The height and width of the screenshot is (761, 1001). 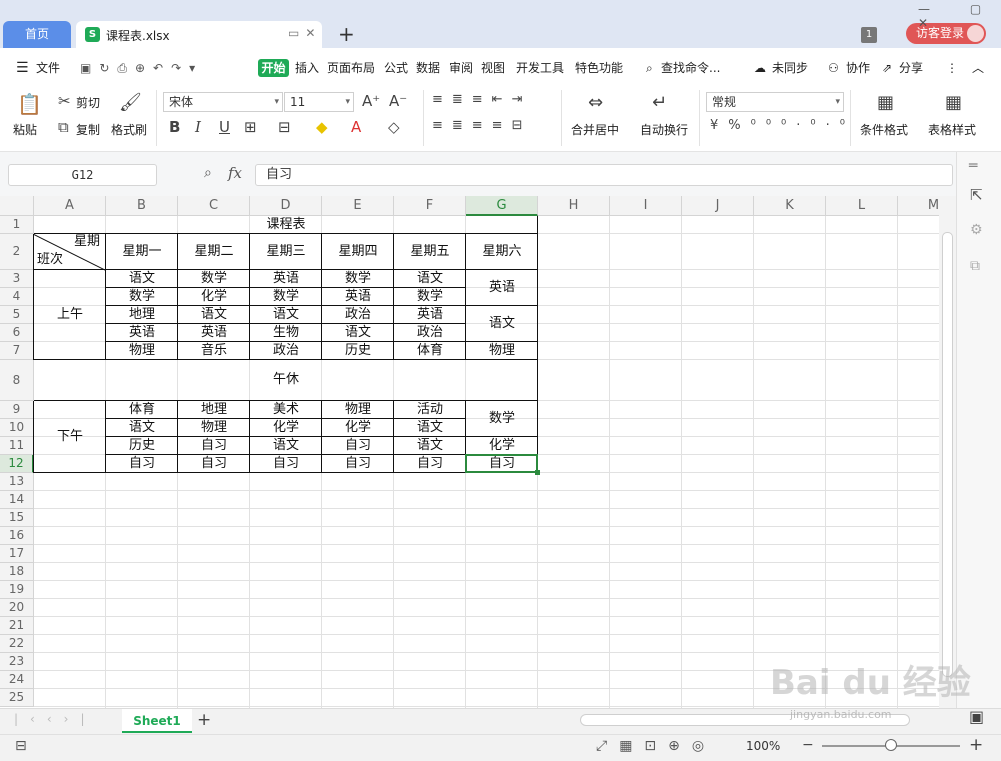 I want to click on menu-tab-page-layout: 页面布局, so click(x=351, y=68).